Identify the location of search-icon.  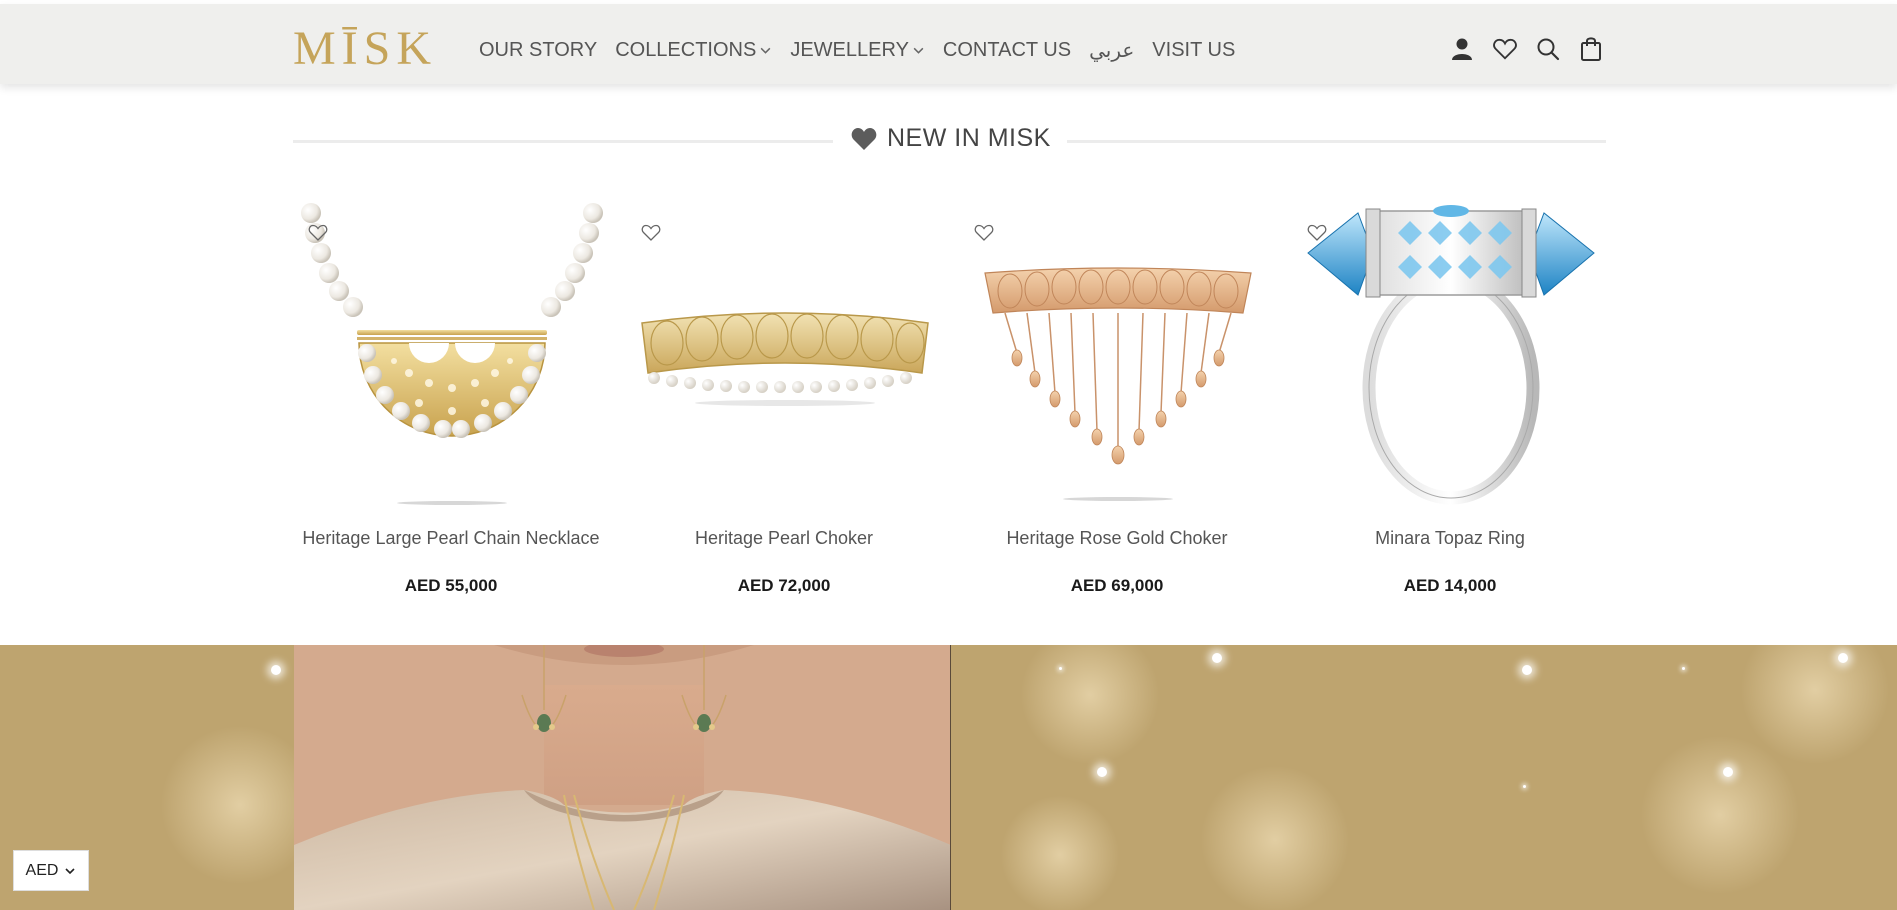
(1548, 49).